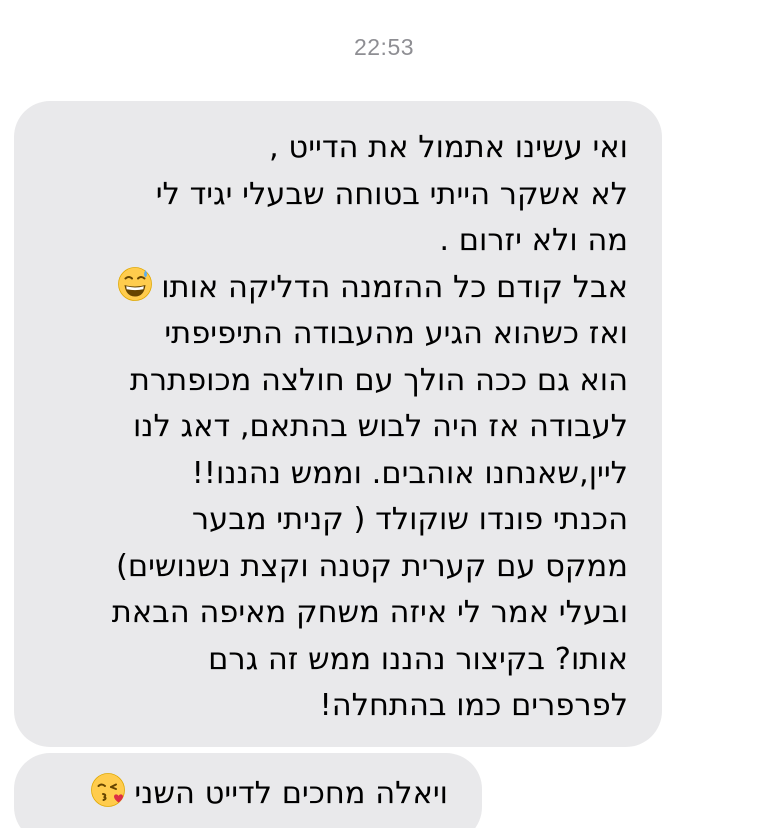  I want to click on message-line: ואי עשינו אתמול את הדייט ,, so click(448, 147).